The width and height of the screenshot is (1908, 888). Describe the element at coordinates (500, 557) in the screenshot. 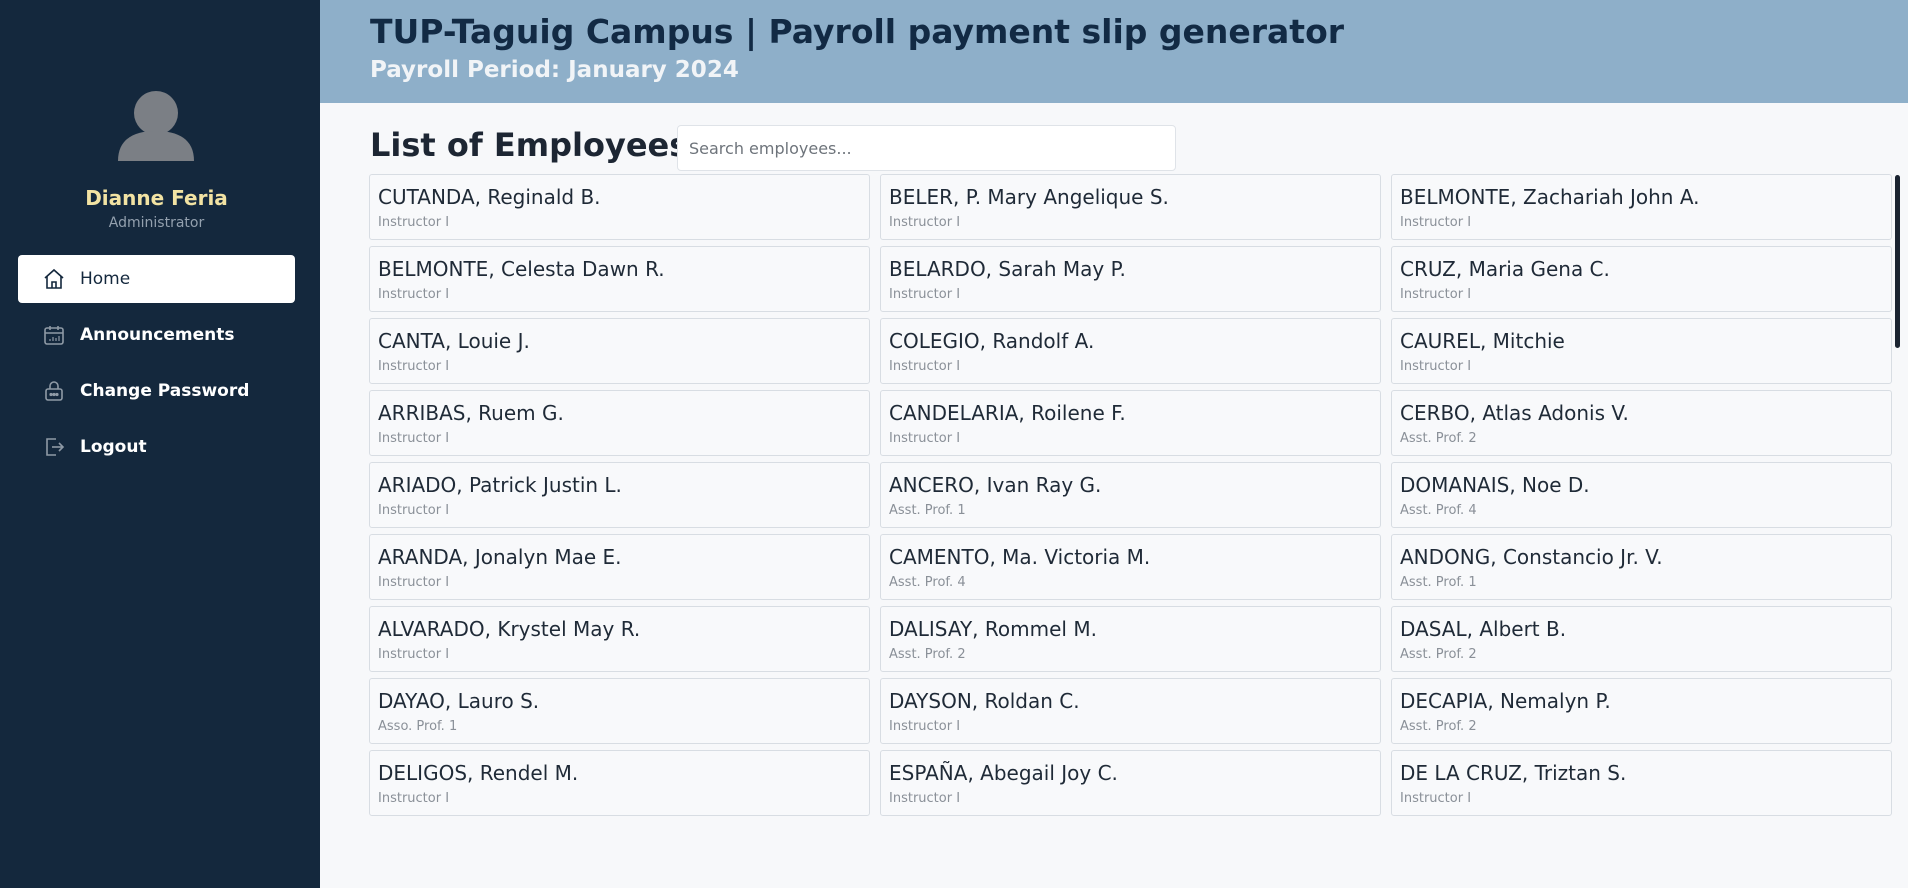

I see `employee-name: ARANDA, Jonalyn Mae E.` at that location.